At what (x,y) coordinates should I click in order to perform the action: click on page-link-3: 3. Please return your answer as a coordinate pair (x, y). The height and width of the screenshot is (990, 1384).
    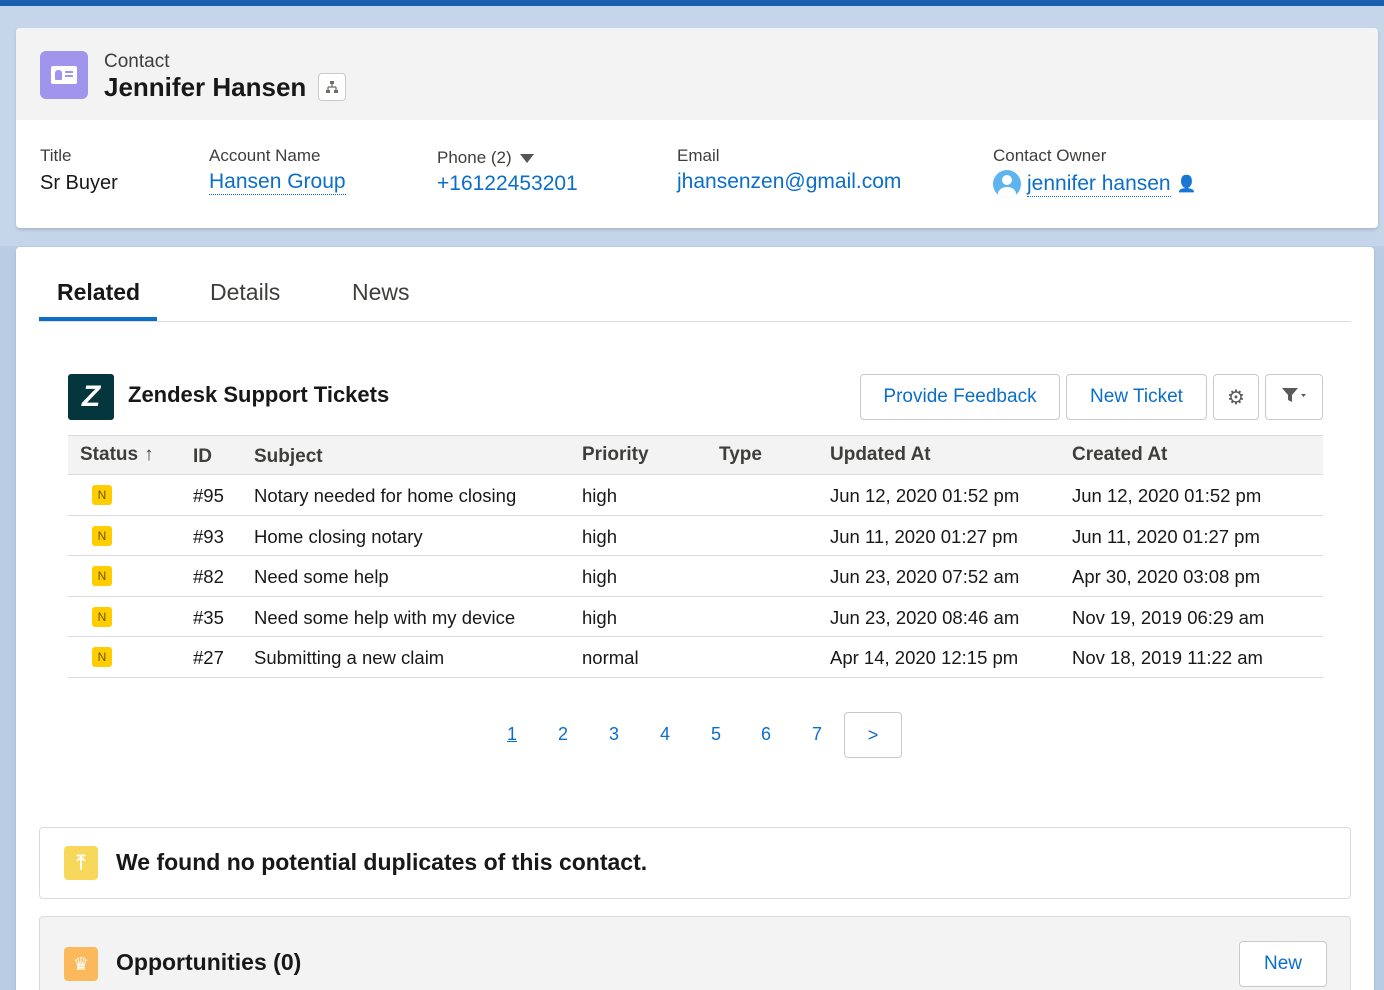
    Looking at the image, I should click on (614, 734).